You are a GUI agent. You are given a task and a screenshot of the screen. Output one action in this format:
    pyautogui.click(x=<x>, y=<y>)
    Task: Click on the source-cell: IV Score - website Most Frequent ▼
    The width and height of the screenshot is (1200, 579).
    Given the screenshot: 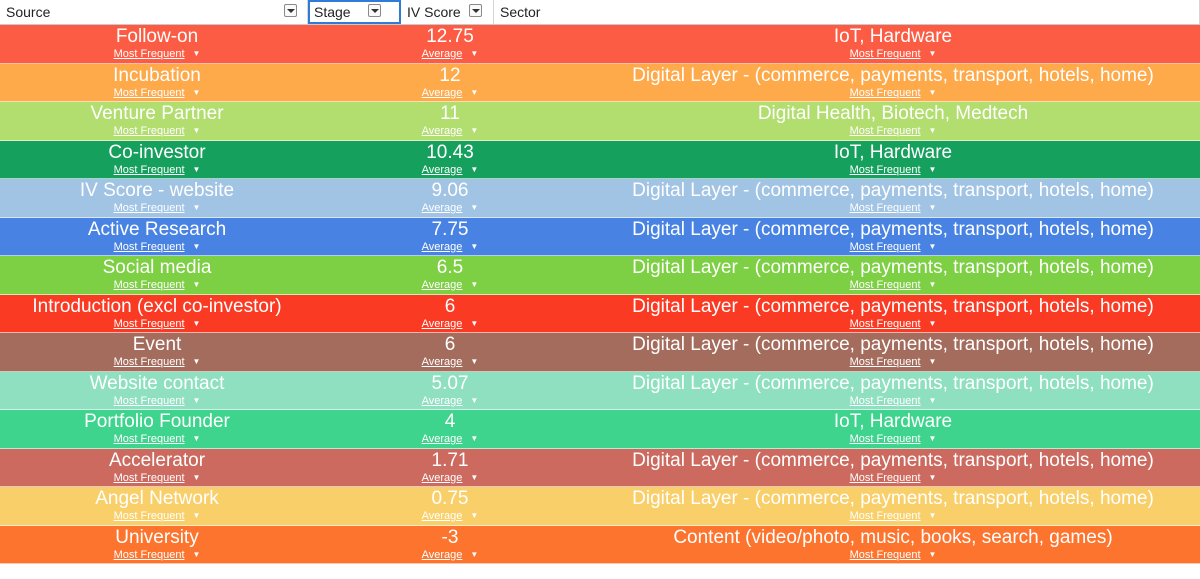 What is the action you would take?
    pyautogui.click(x=157, y=198)
    